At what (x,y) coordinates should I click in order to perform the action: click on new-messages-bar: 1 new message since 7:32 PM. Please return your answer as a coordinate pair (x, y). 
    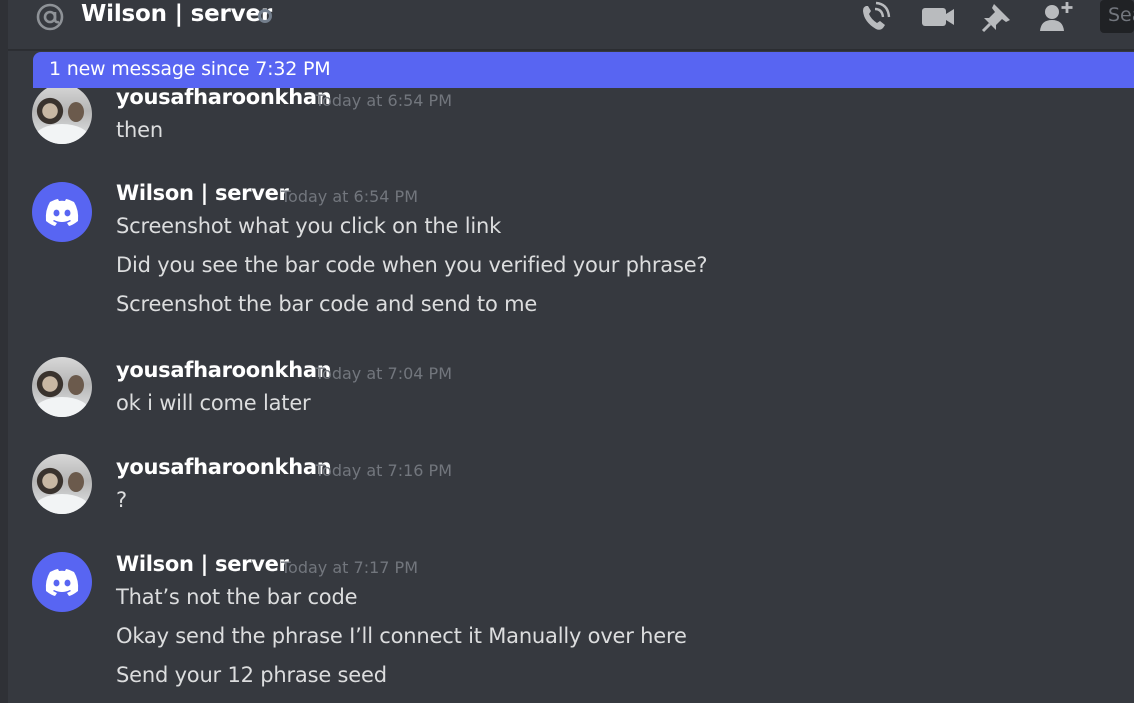
    Looking at the image, I should click on (583, 70).